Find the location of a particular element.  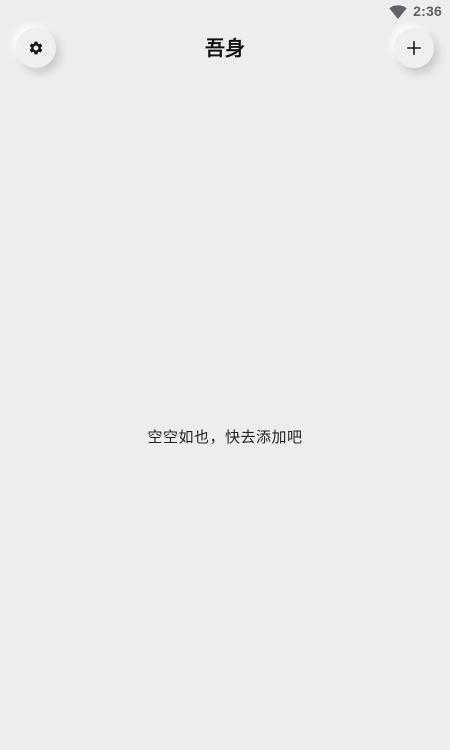

status-time: 2:36 is located at coordinates (427, 11).